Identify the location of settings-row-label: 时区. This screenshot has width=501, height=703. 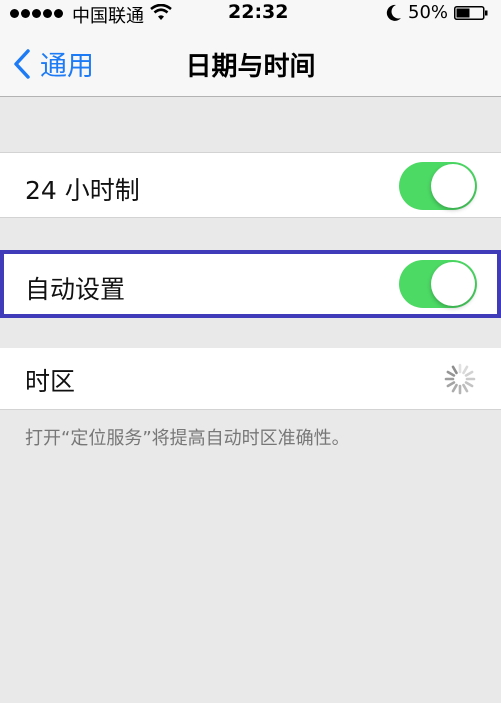
(50, 381).